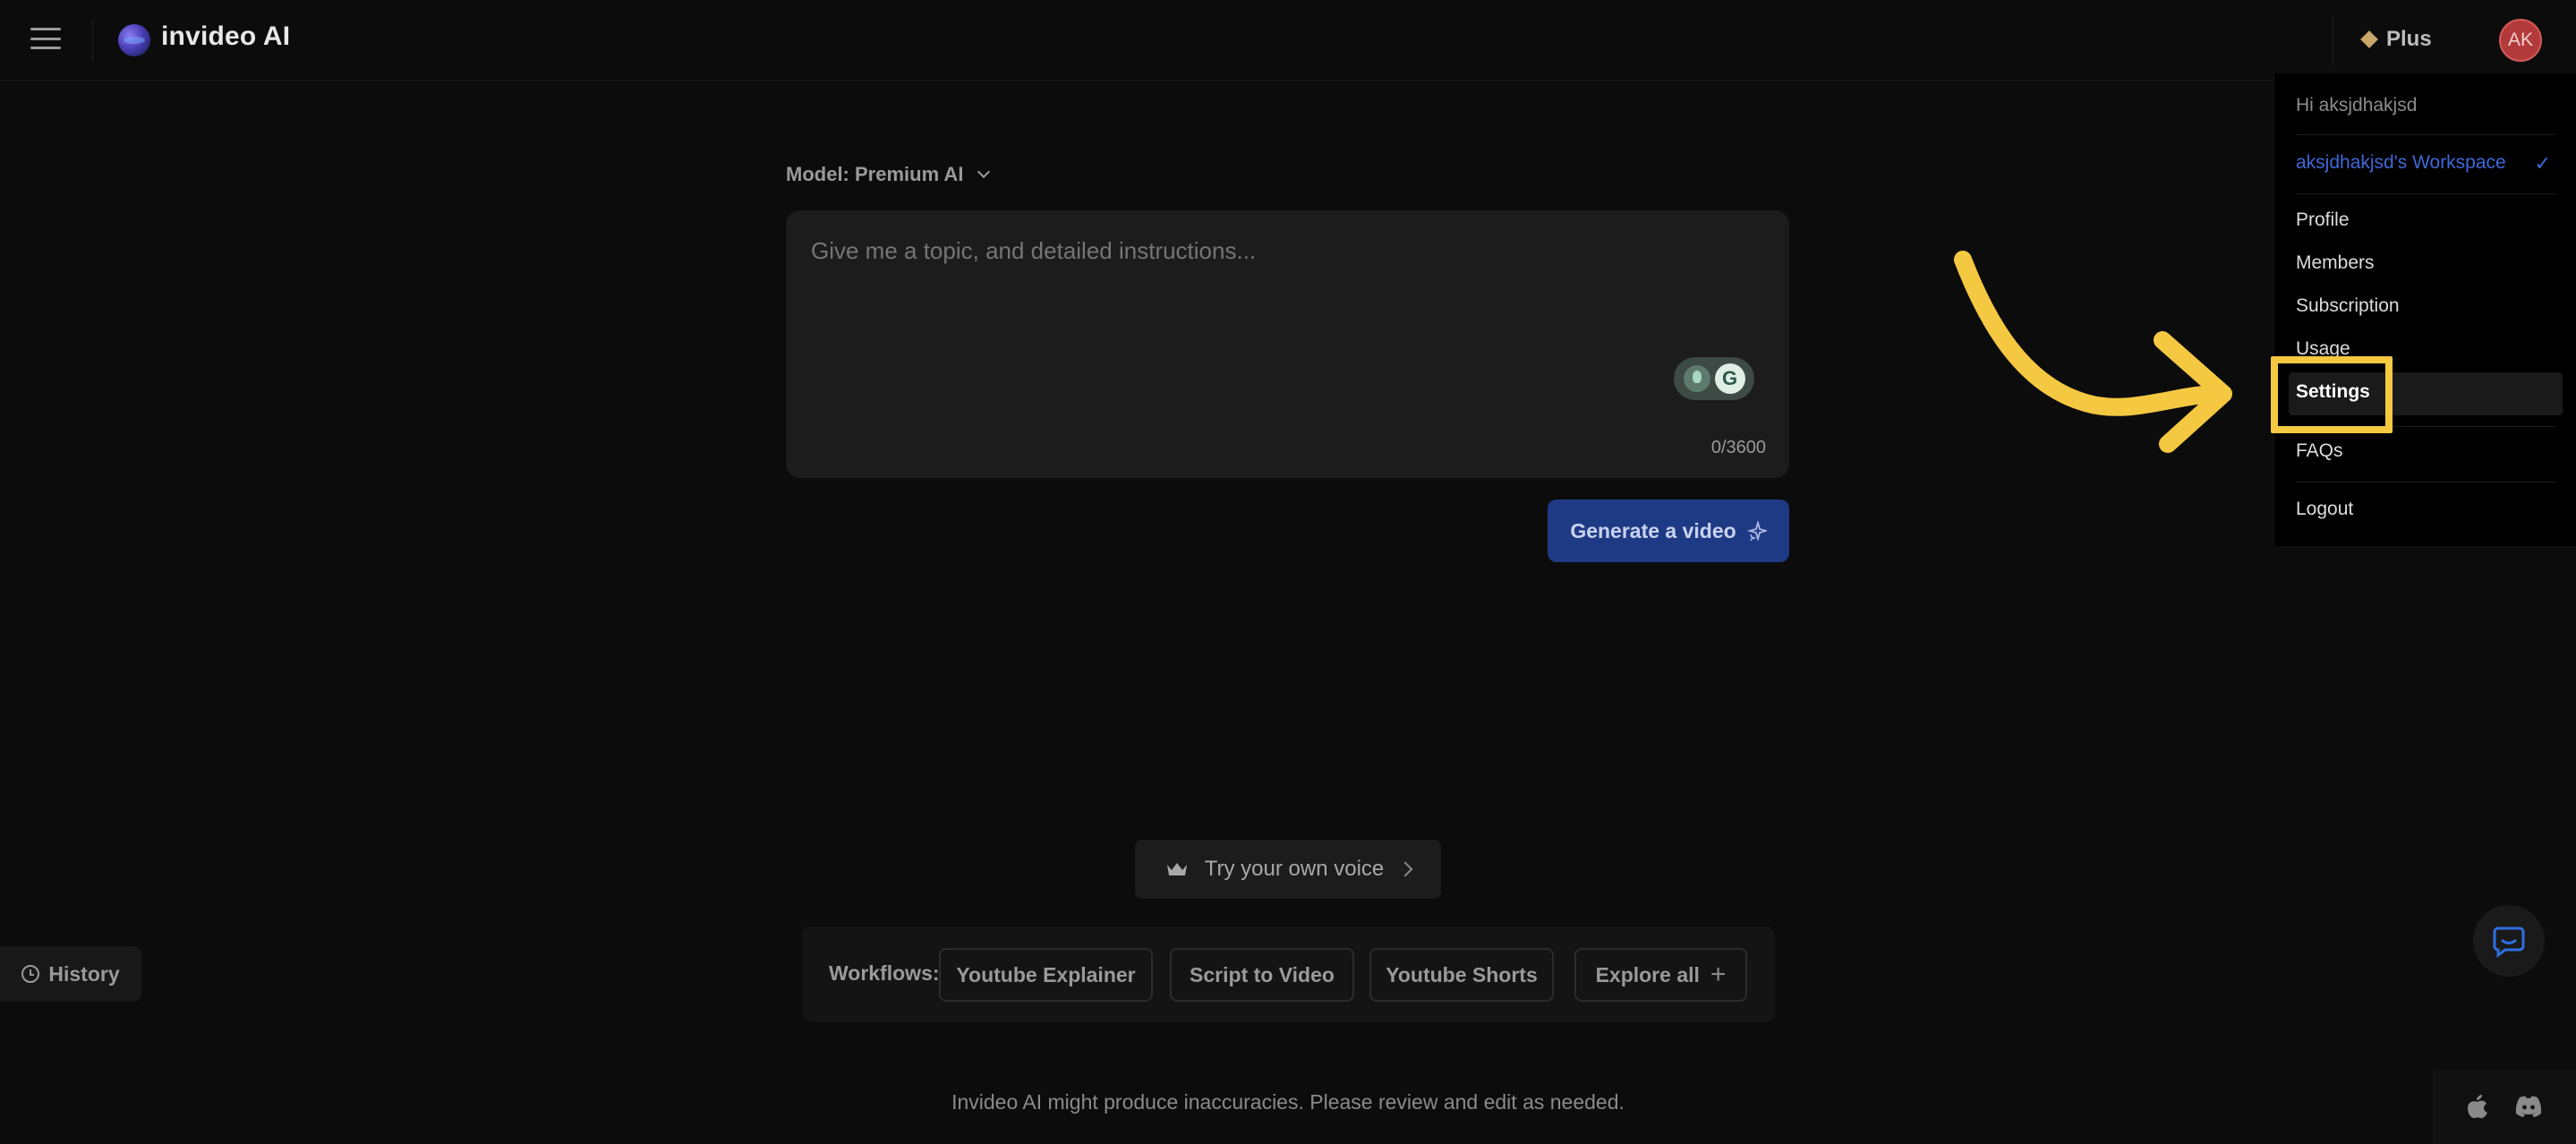  What do you see at coordinates (2477, 1106) in the screenshot?
I see `apple-icon` at bounding box center [2477, 1106].